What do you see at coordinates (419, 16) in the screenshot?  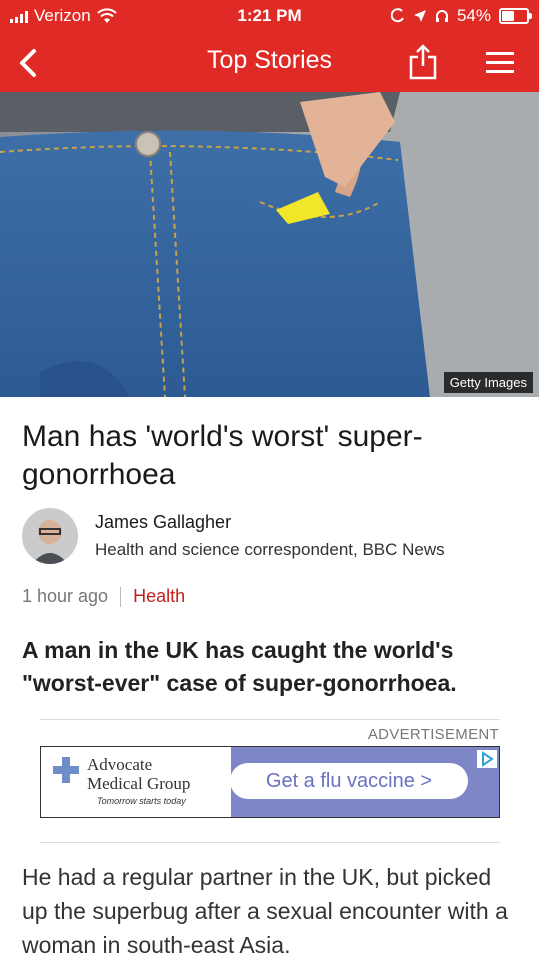 I see `location-icon` at bounding box center [419, 16].